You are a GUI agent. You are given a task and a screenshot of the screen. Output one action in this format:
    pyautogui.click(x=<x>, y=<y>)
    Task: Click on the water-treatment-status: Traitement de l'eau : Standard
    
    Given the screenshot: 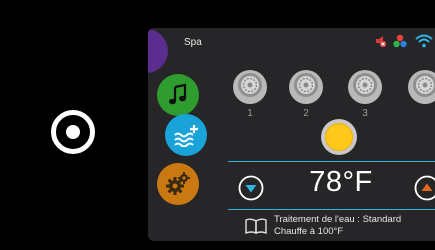 What is the action you would take?
    pyautogui.click(x=338, y=219)
    